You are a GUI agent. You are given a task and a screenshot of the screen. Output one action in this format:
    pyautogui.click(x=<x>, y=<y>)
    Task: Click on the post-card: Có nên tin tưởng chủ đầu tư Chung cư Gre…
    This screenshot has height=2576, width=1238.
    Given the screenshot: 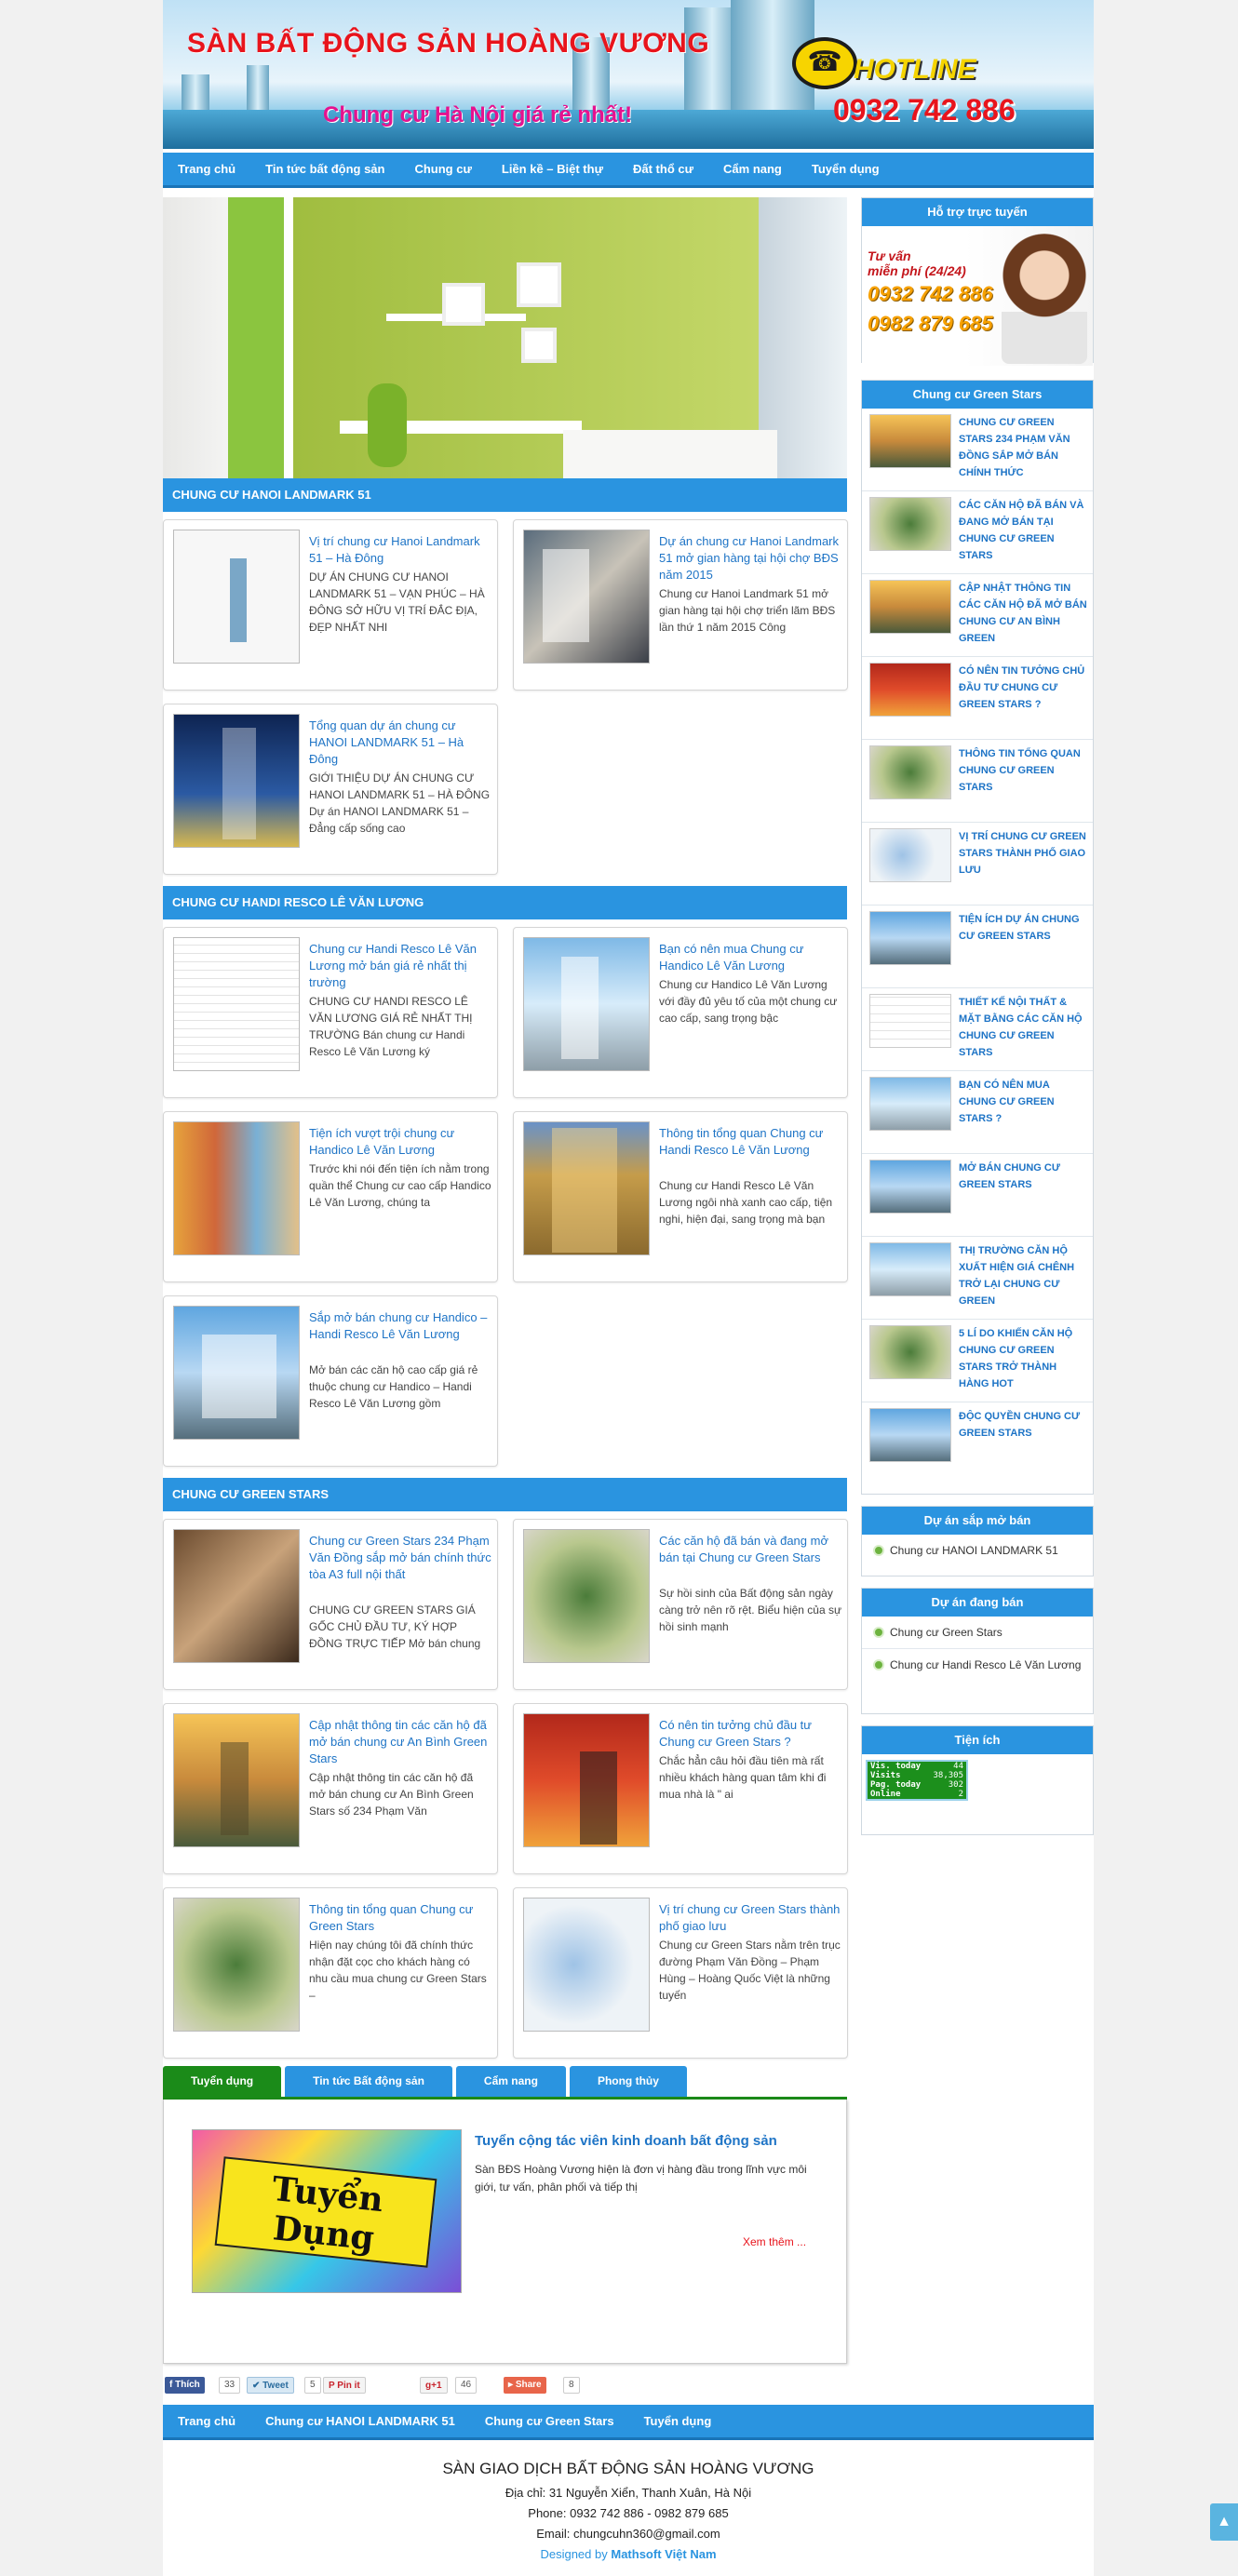 What is the action you would take?
    pyautogui.click(x=680, y=1788)
    